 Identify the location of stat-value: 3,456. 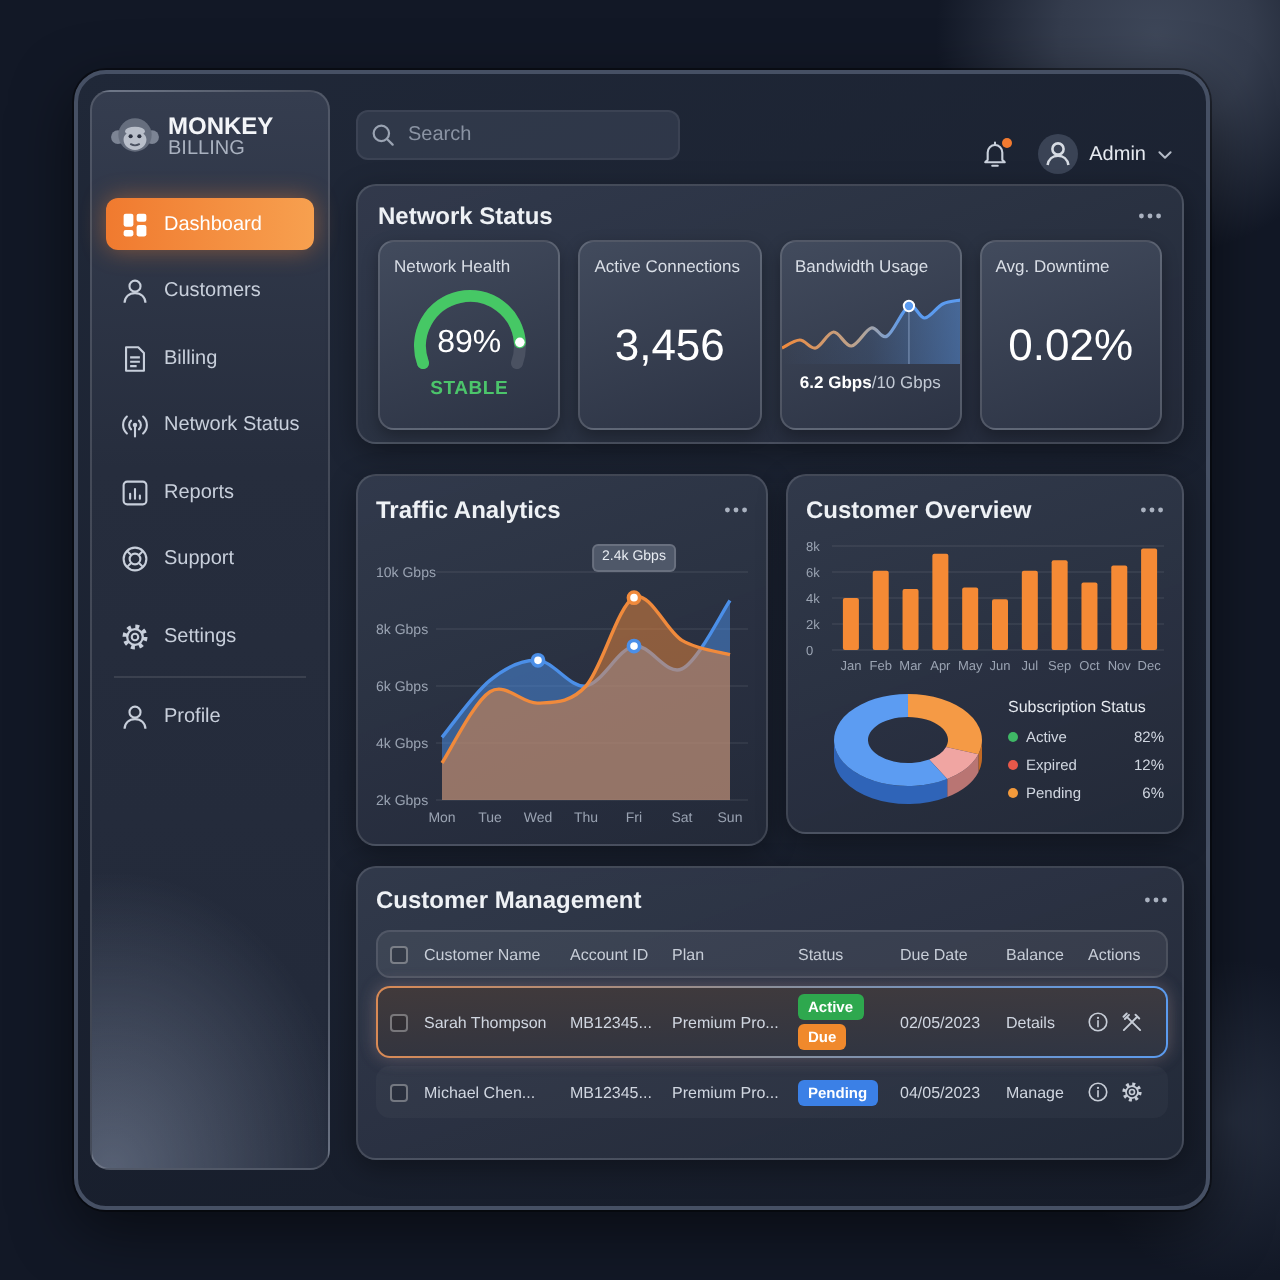
(669, 346).